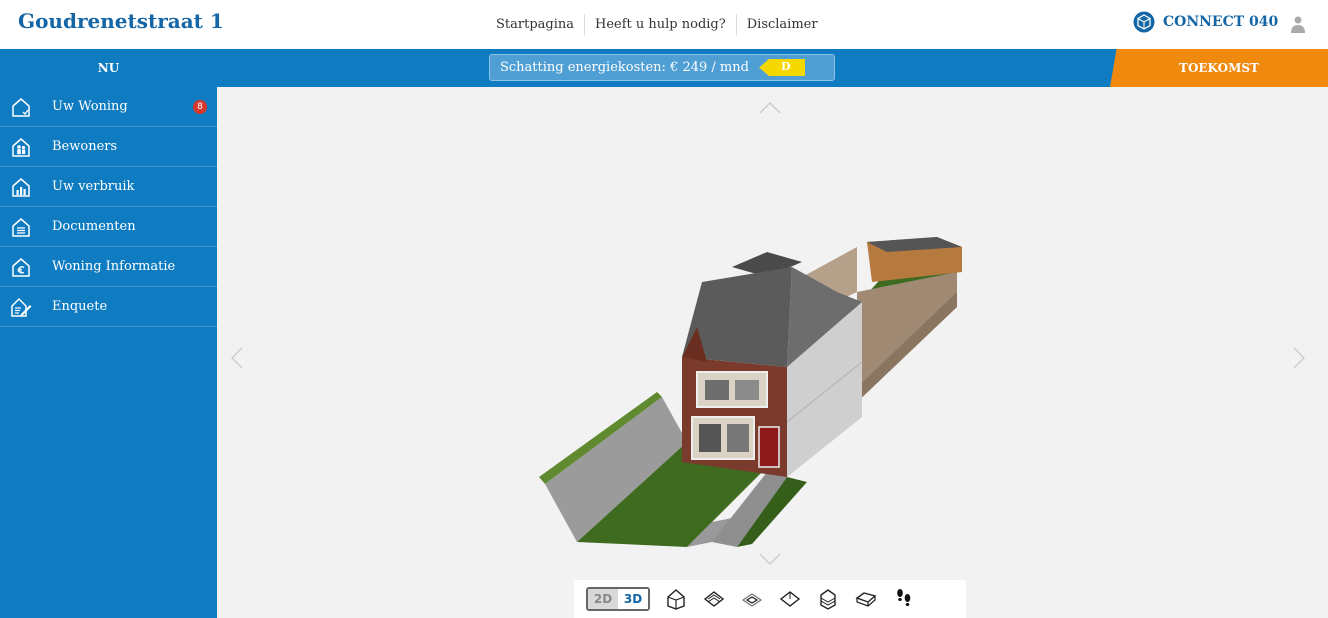 This screenshot has width=1328, height=618. What do you see at coordinates (790, 599) in the screenshot?
I see `house-plane-icon` at bounding box center [790, 599].